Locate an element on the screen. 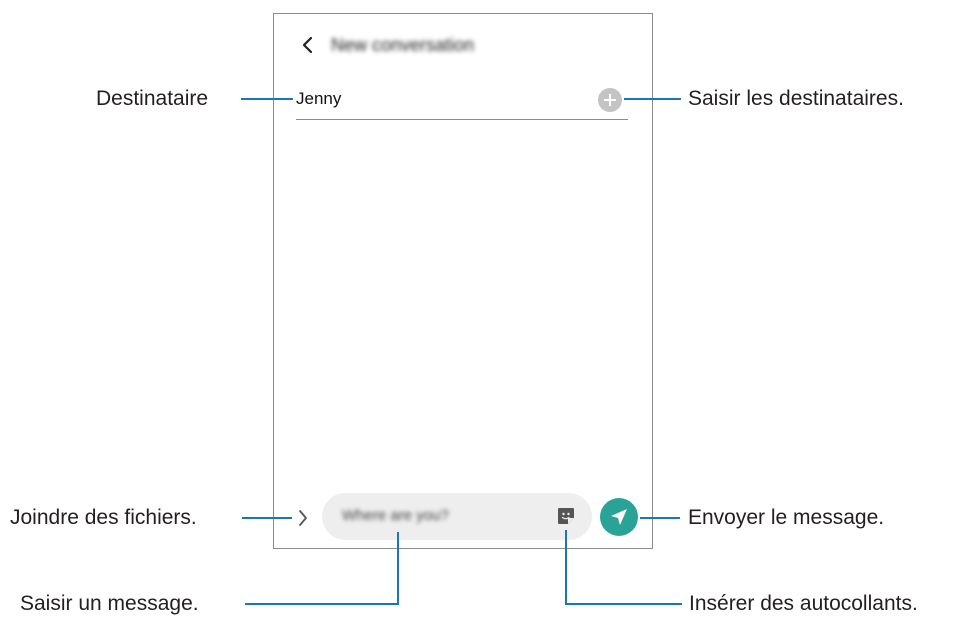 The width and height of the screenshot is (971, 617). send-icon is located at coordinates (619, 517).